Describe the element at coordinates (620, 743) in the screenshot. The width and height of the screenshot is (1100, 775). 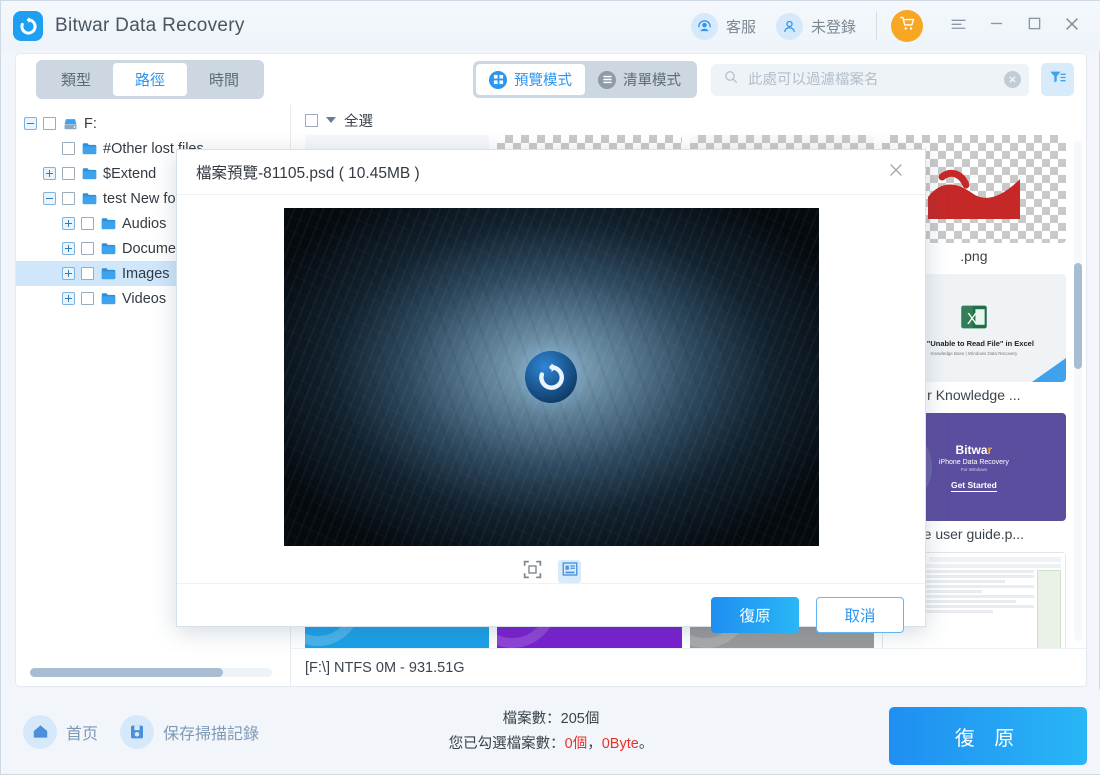
I see `selected-size: 0Byte` at that location.